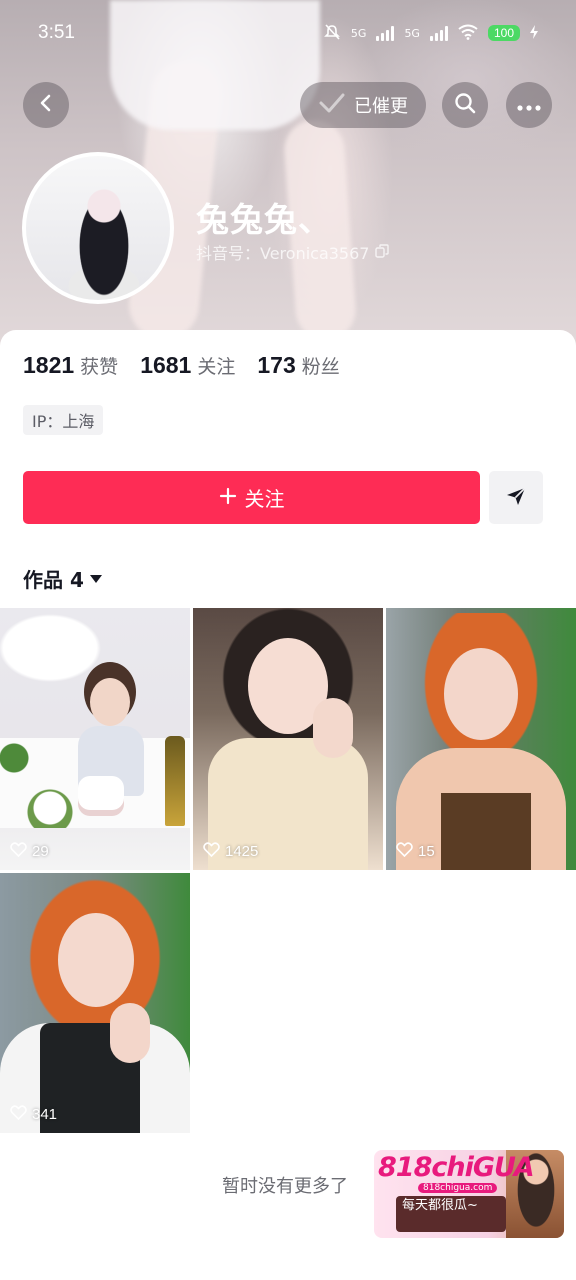 The width and height of the screenshot is (576, 1280). I want to click on back-button, so click(46, 105).